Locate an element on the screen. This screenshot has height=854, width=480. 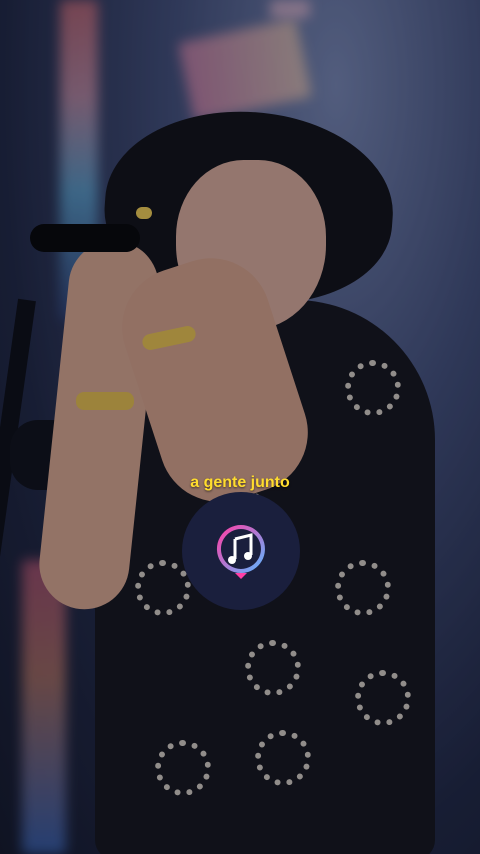
music-note-icon is located at coordinates (241, 551).